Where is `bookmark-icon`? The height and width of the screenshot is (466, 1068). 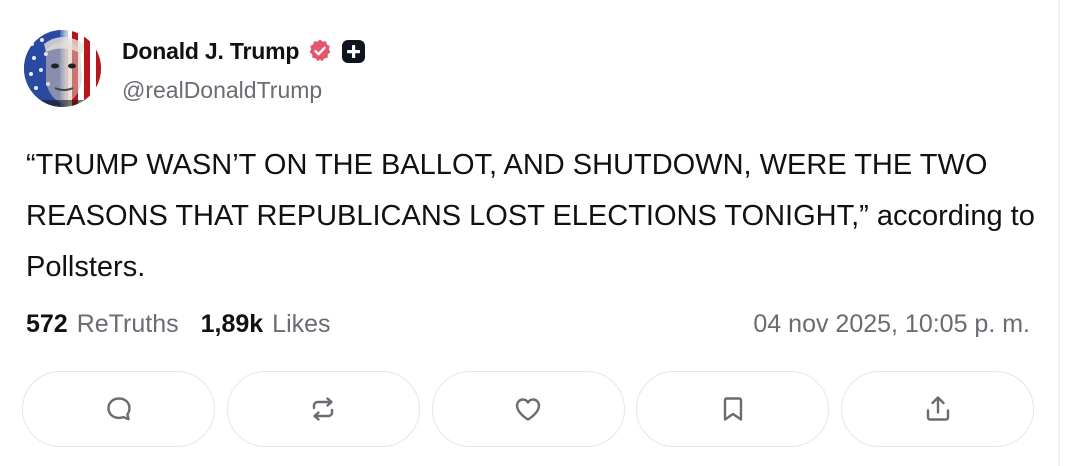
bookmark-icon is located at coordinates (732, 409).